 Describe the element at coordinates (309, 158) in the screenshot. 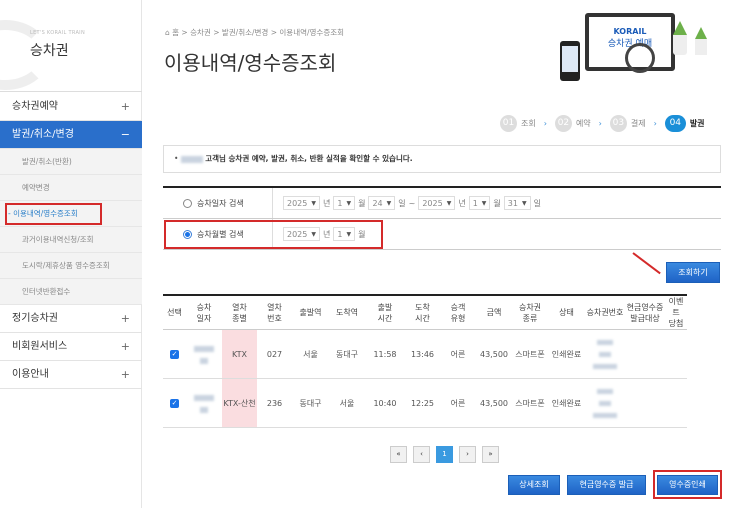

I see `notice-text: 고객님 승차권 예약, 발권, 취소, 반환 실적을 확인할 수 있습니다.` at that location.